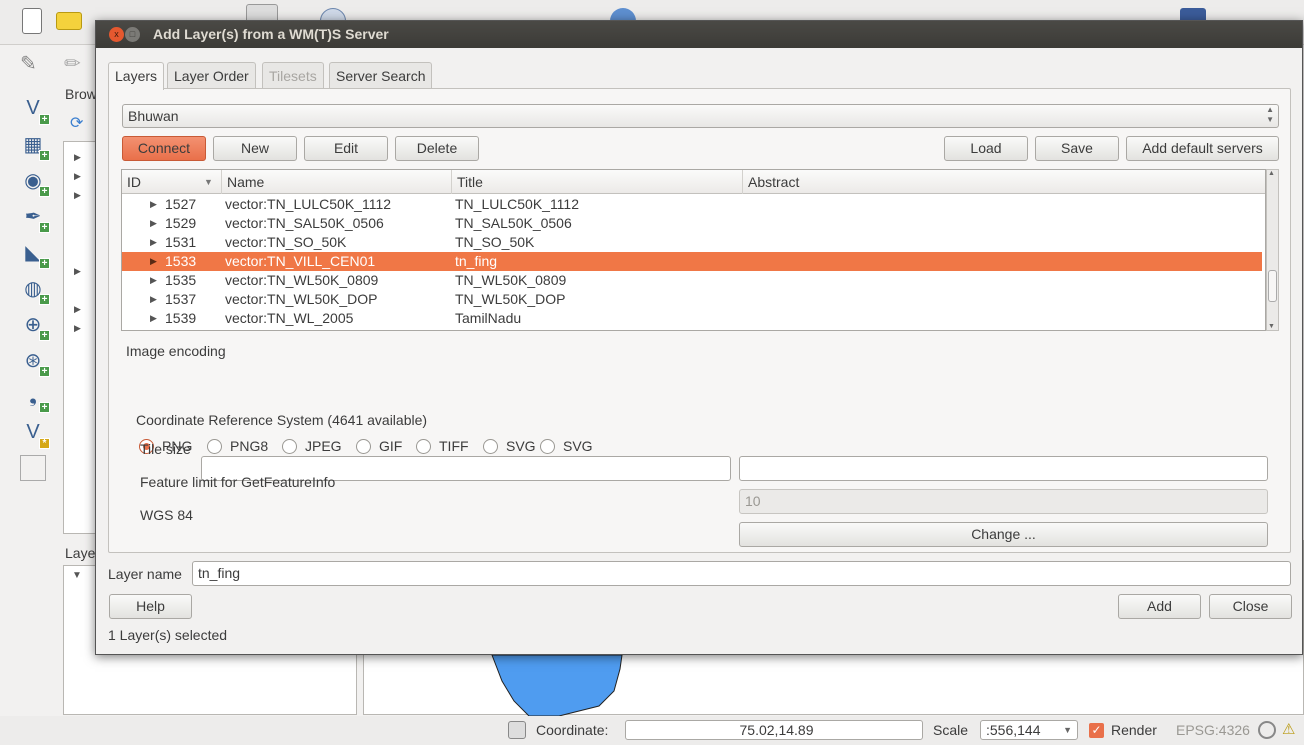 The height and width of the screenshot is (745, 1304). What do you see at coordinates (35, 434) in the screenshot?
I see `new-shapefile-icon: V *` at bounding box center [35, 434].